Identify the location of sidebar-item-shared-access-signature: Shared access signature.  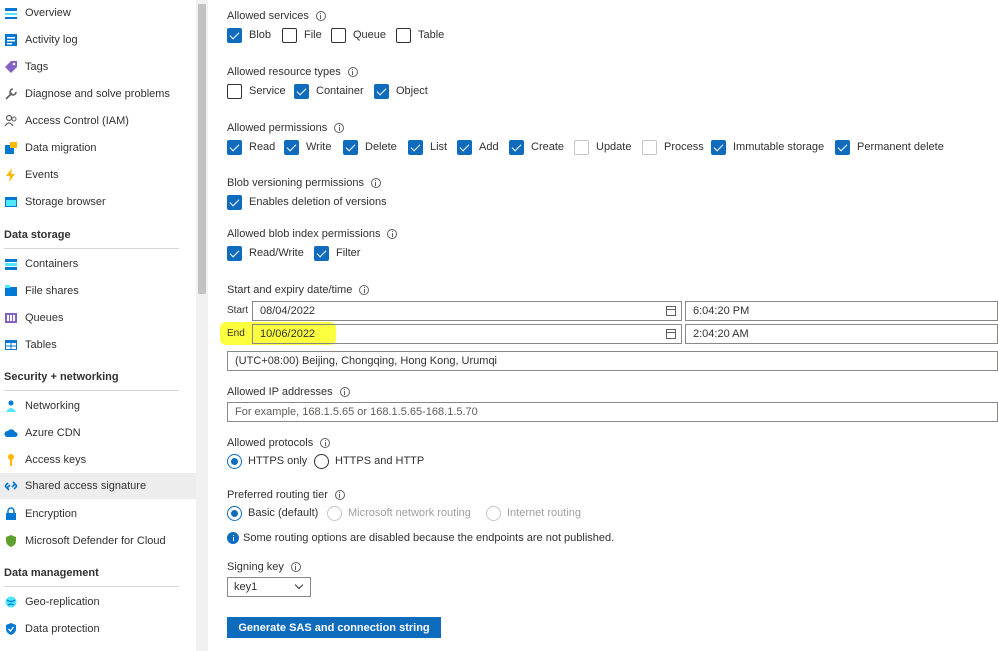
(98, 486).